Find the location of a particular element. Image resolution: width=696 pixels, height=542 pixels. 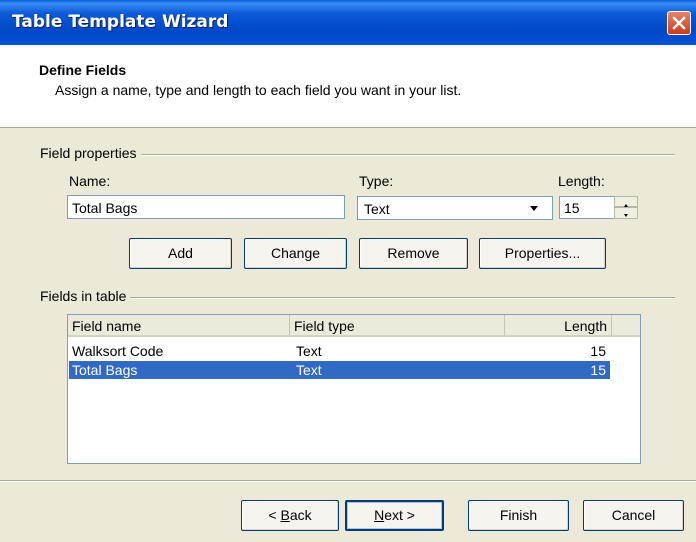

spin-down-button is located at coordinates (626, 213).